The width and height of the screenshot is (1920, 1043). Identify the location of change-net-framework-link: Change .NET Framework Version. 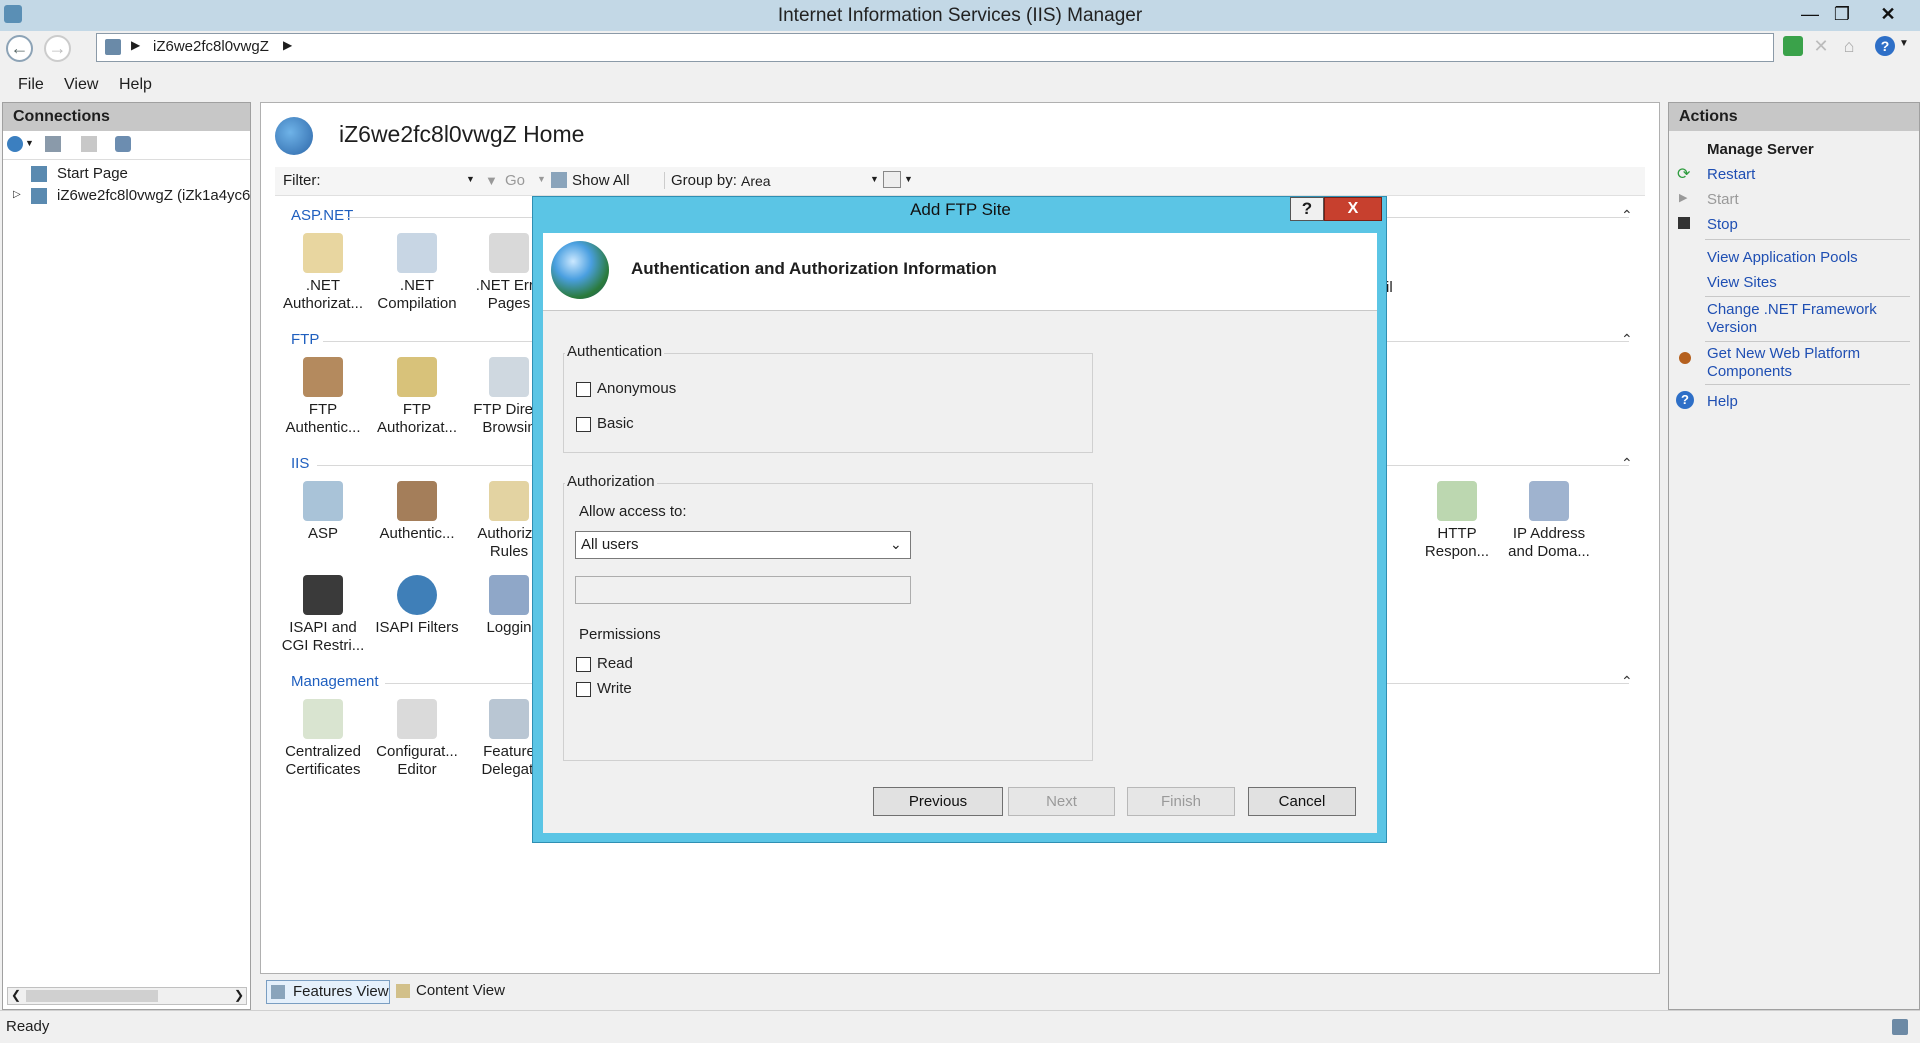
(1792, 319).